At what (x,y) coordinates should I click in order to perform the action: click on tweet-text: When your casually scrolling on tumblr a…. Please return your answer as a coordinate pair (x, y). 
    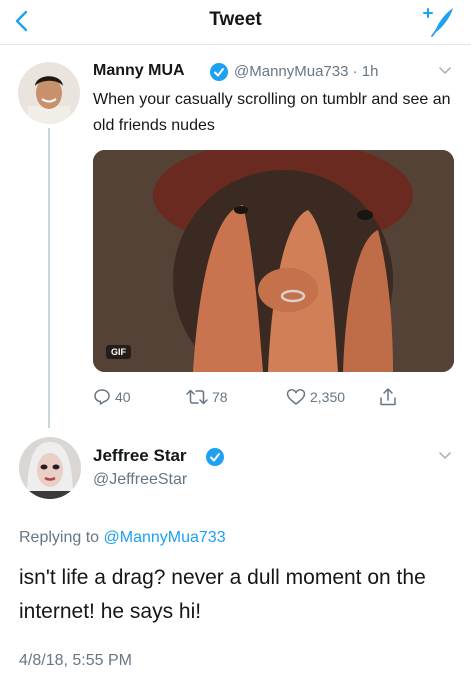
    Looking at the image, I should click on (272, 112).